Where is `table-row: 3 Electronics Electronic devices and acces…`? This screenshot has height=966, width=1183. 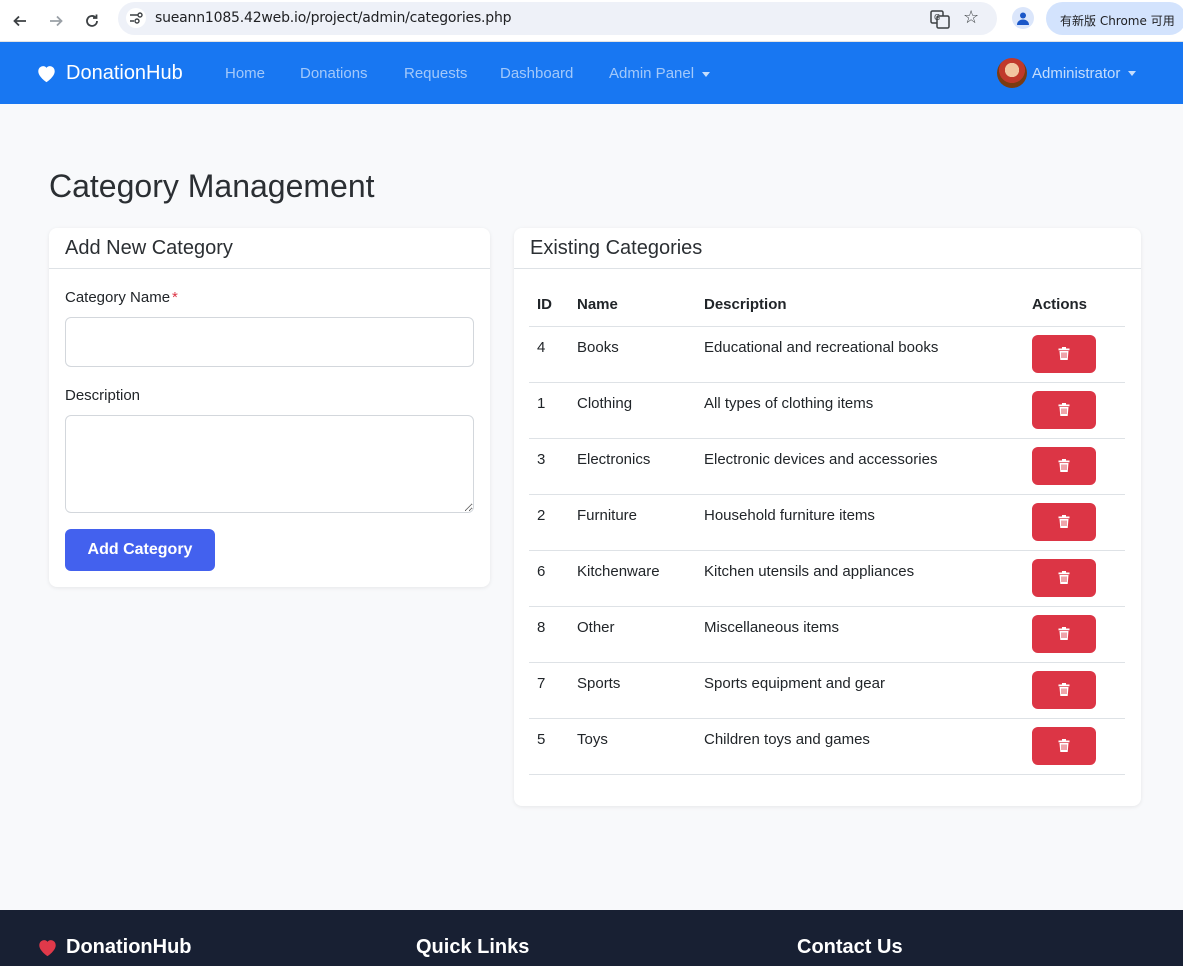 table-row: 3 Electronics Electronic devices and acces… is located at coordinates (827, 466).